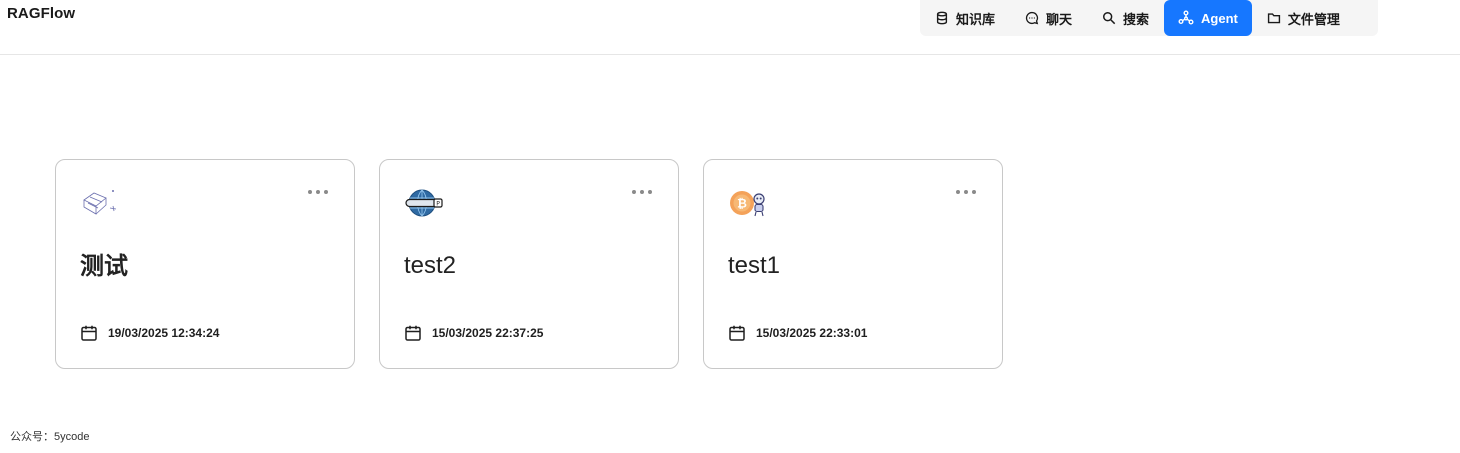 The width and height of the screenshot is (1460, 453). What do you see at coordinates (41, 13) in the screenshot?
I see `app-logo-text: RAGFlow` at bounding box center [41, 13].